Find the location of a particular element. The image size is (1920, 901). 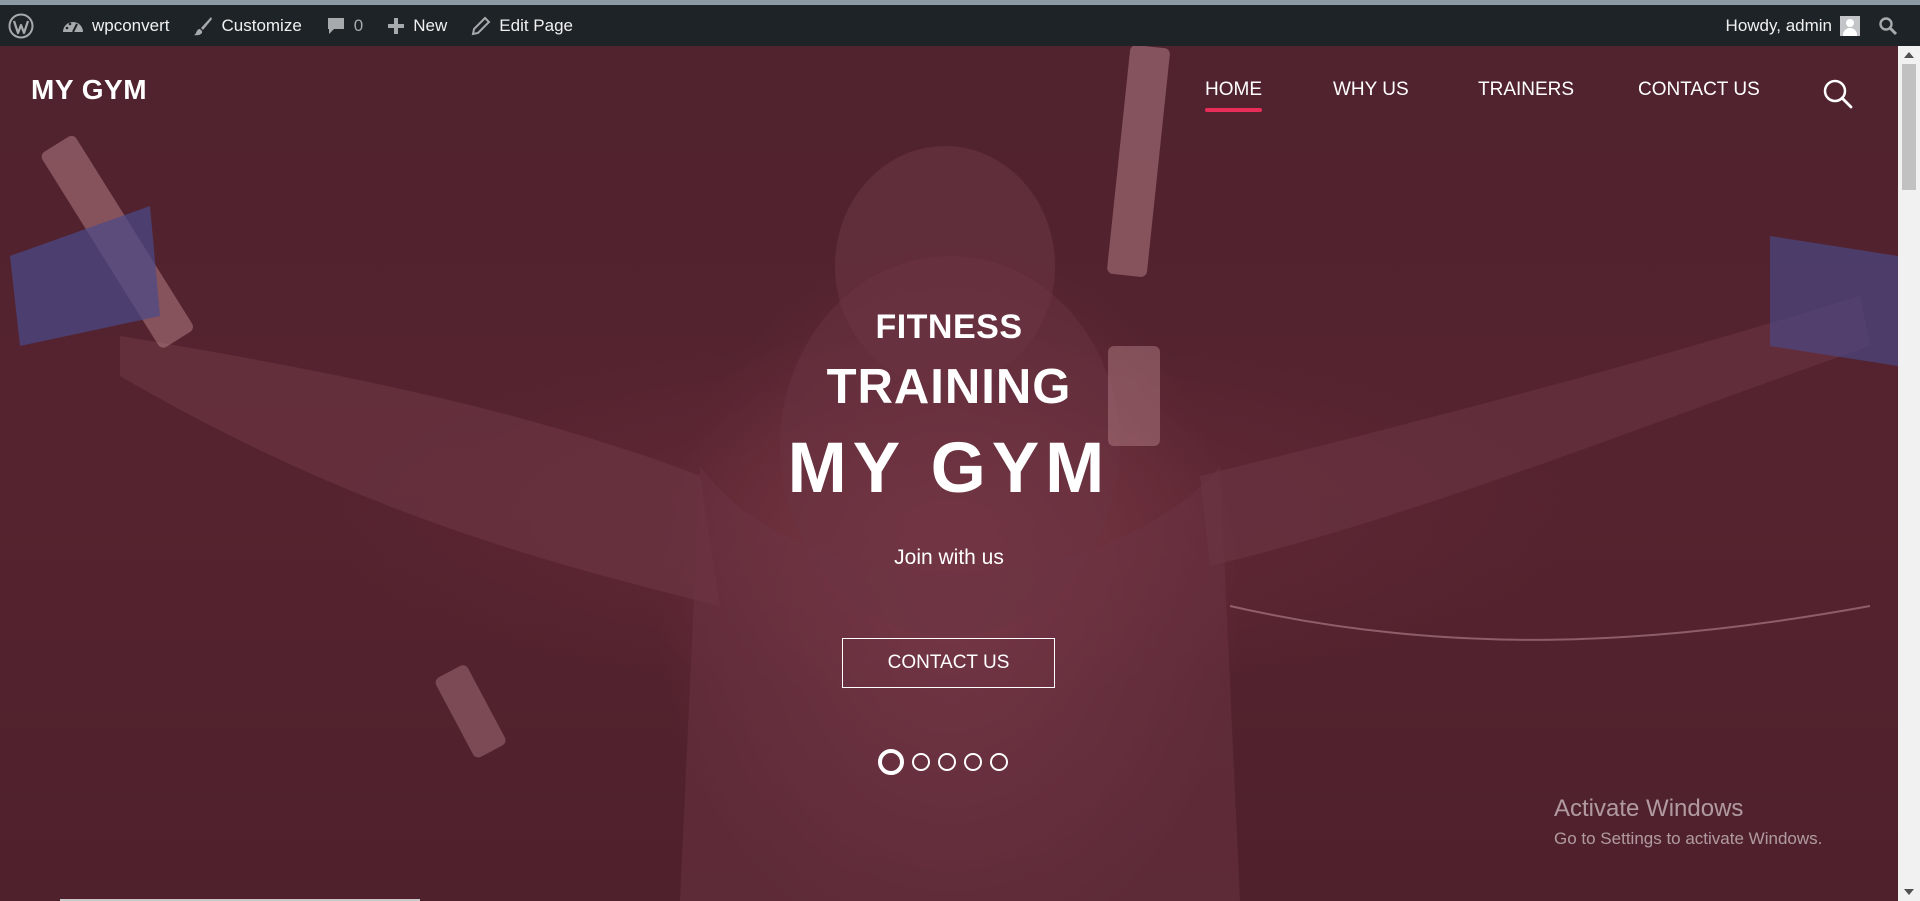

new-content-menu: New is located at coordinates (417, 25).